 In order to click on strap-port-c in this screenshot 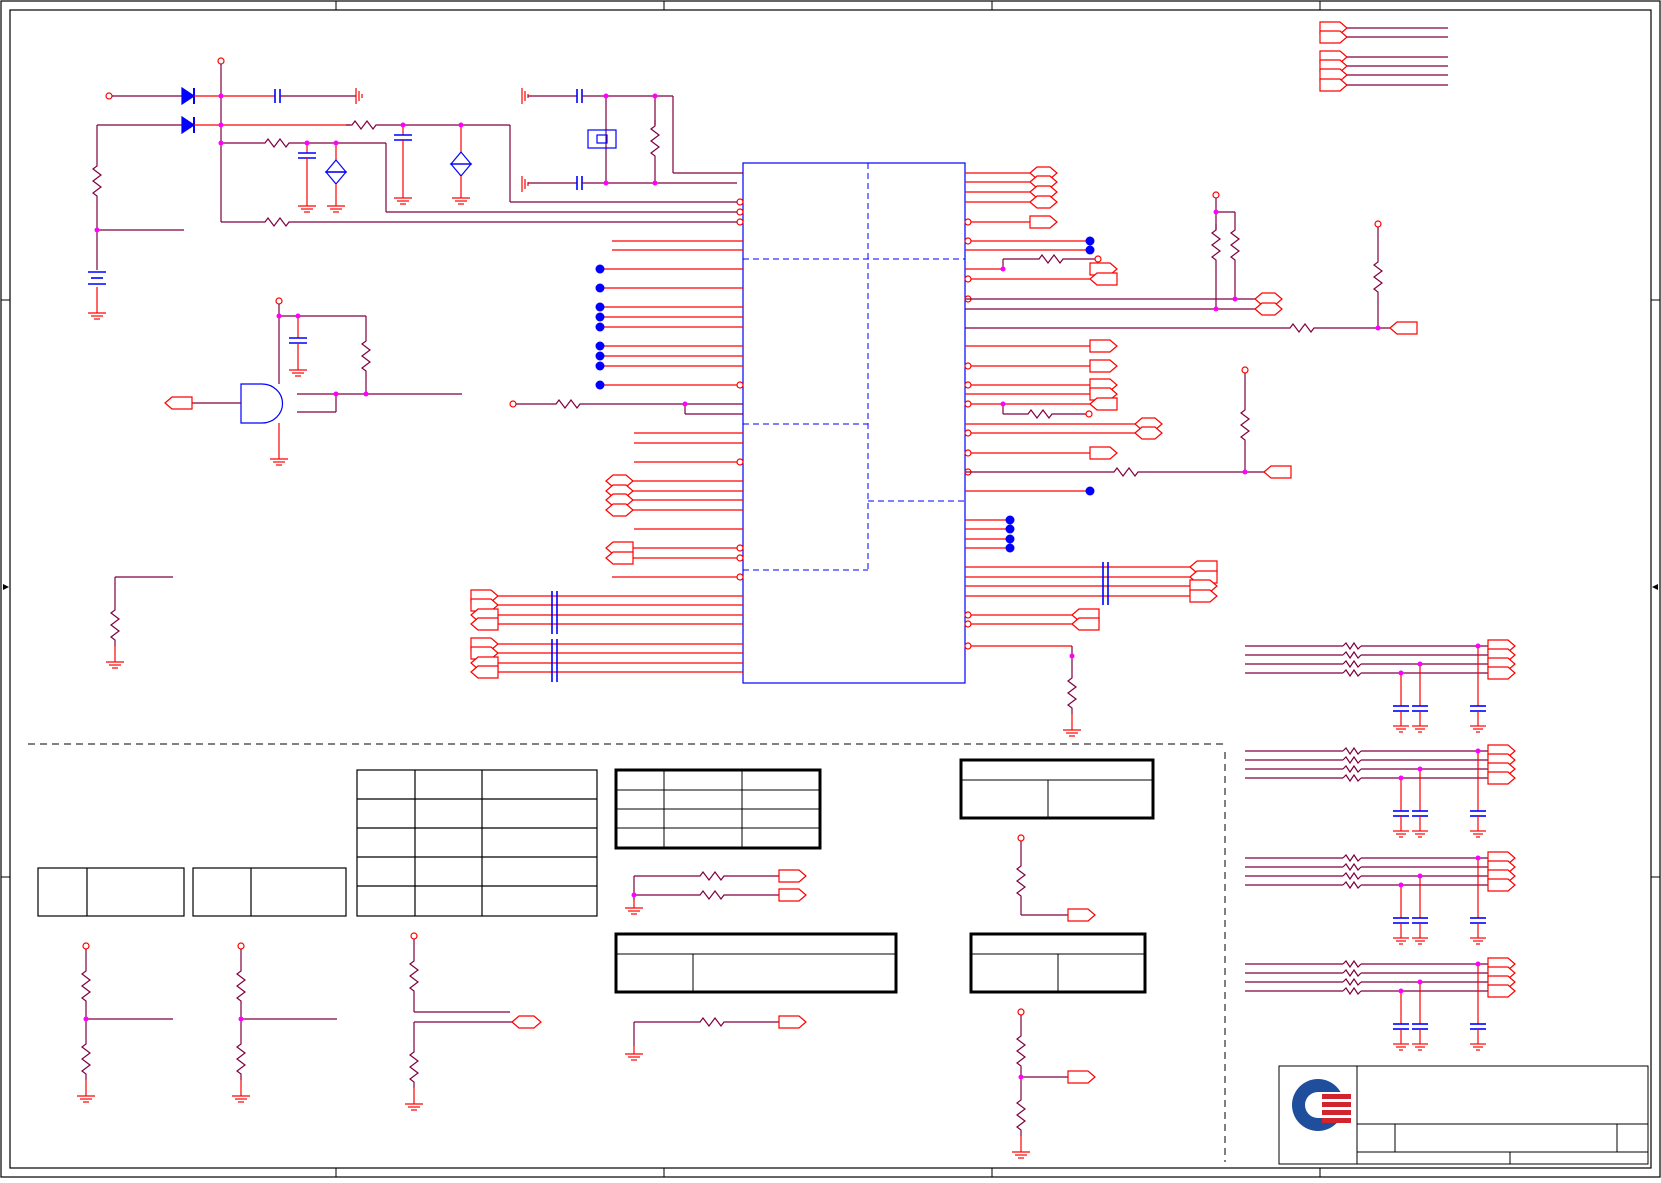, I will do `click(792, 1022)`.